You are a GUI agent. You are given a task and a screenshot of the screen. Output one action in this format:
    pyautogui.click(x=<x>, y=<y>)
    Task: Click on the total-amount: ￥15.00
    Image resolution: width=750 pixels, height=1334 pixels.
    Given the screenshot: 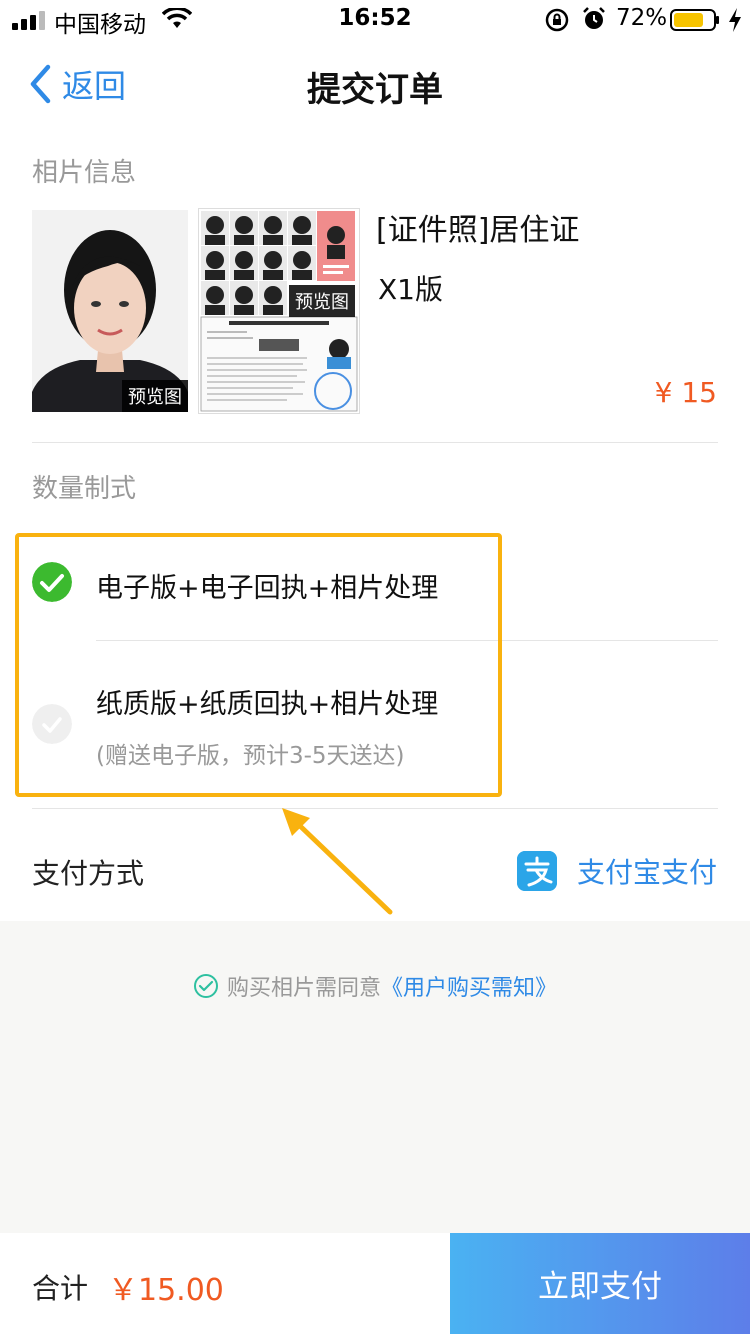 What is the action you would take?
    pyautogui.click(x=166, y=1290)
    